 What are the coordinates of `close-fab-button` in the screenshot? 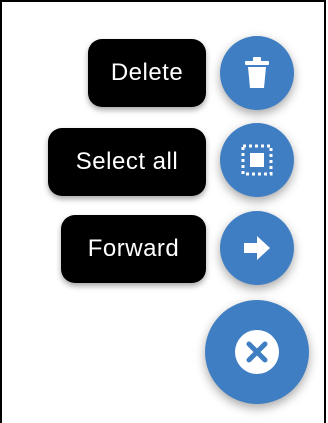 It's located at (257, 352).